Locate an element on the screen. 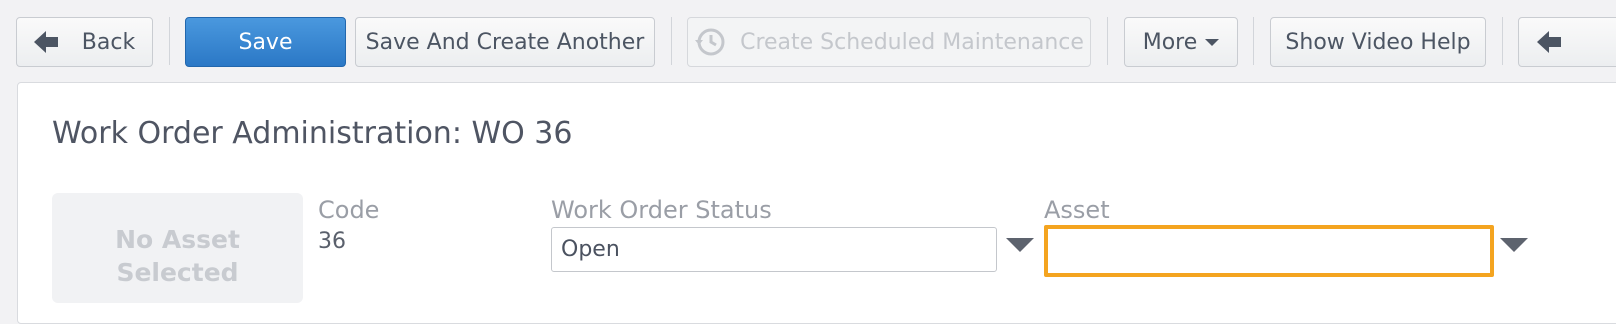  create-scheduled-maintenance-button: Create Scheduled Maintenance is located at coordinates (889, 42).